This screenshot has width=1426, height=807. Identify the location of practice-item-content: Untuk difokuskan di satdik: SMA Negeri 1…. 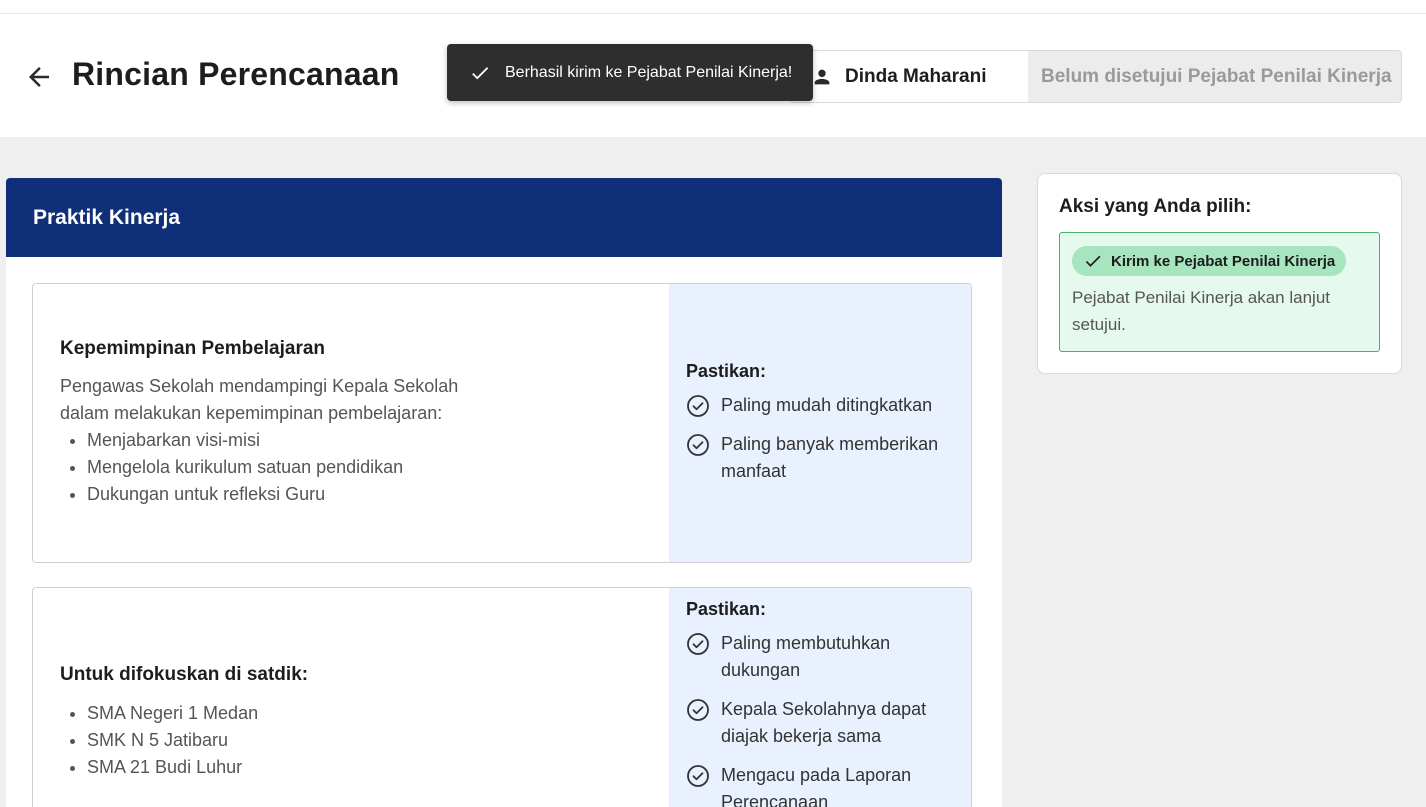
(351, 697).